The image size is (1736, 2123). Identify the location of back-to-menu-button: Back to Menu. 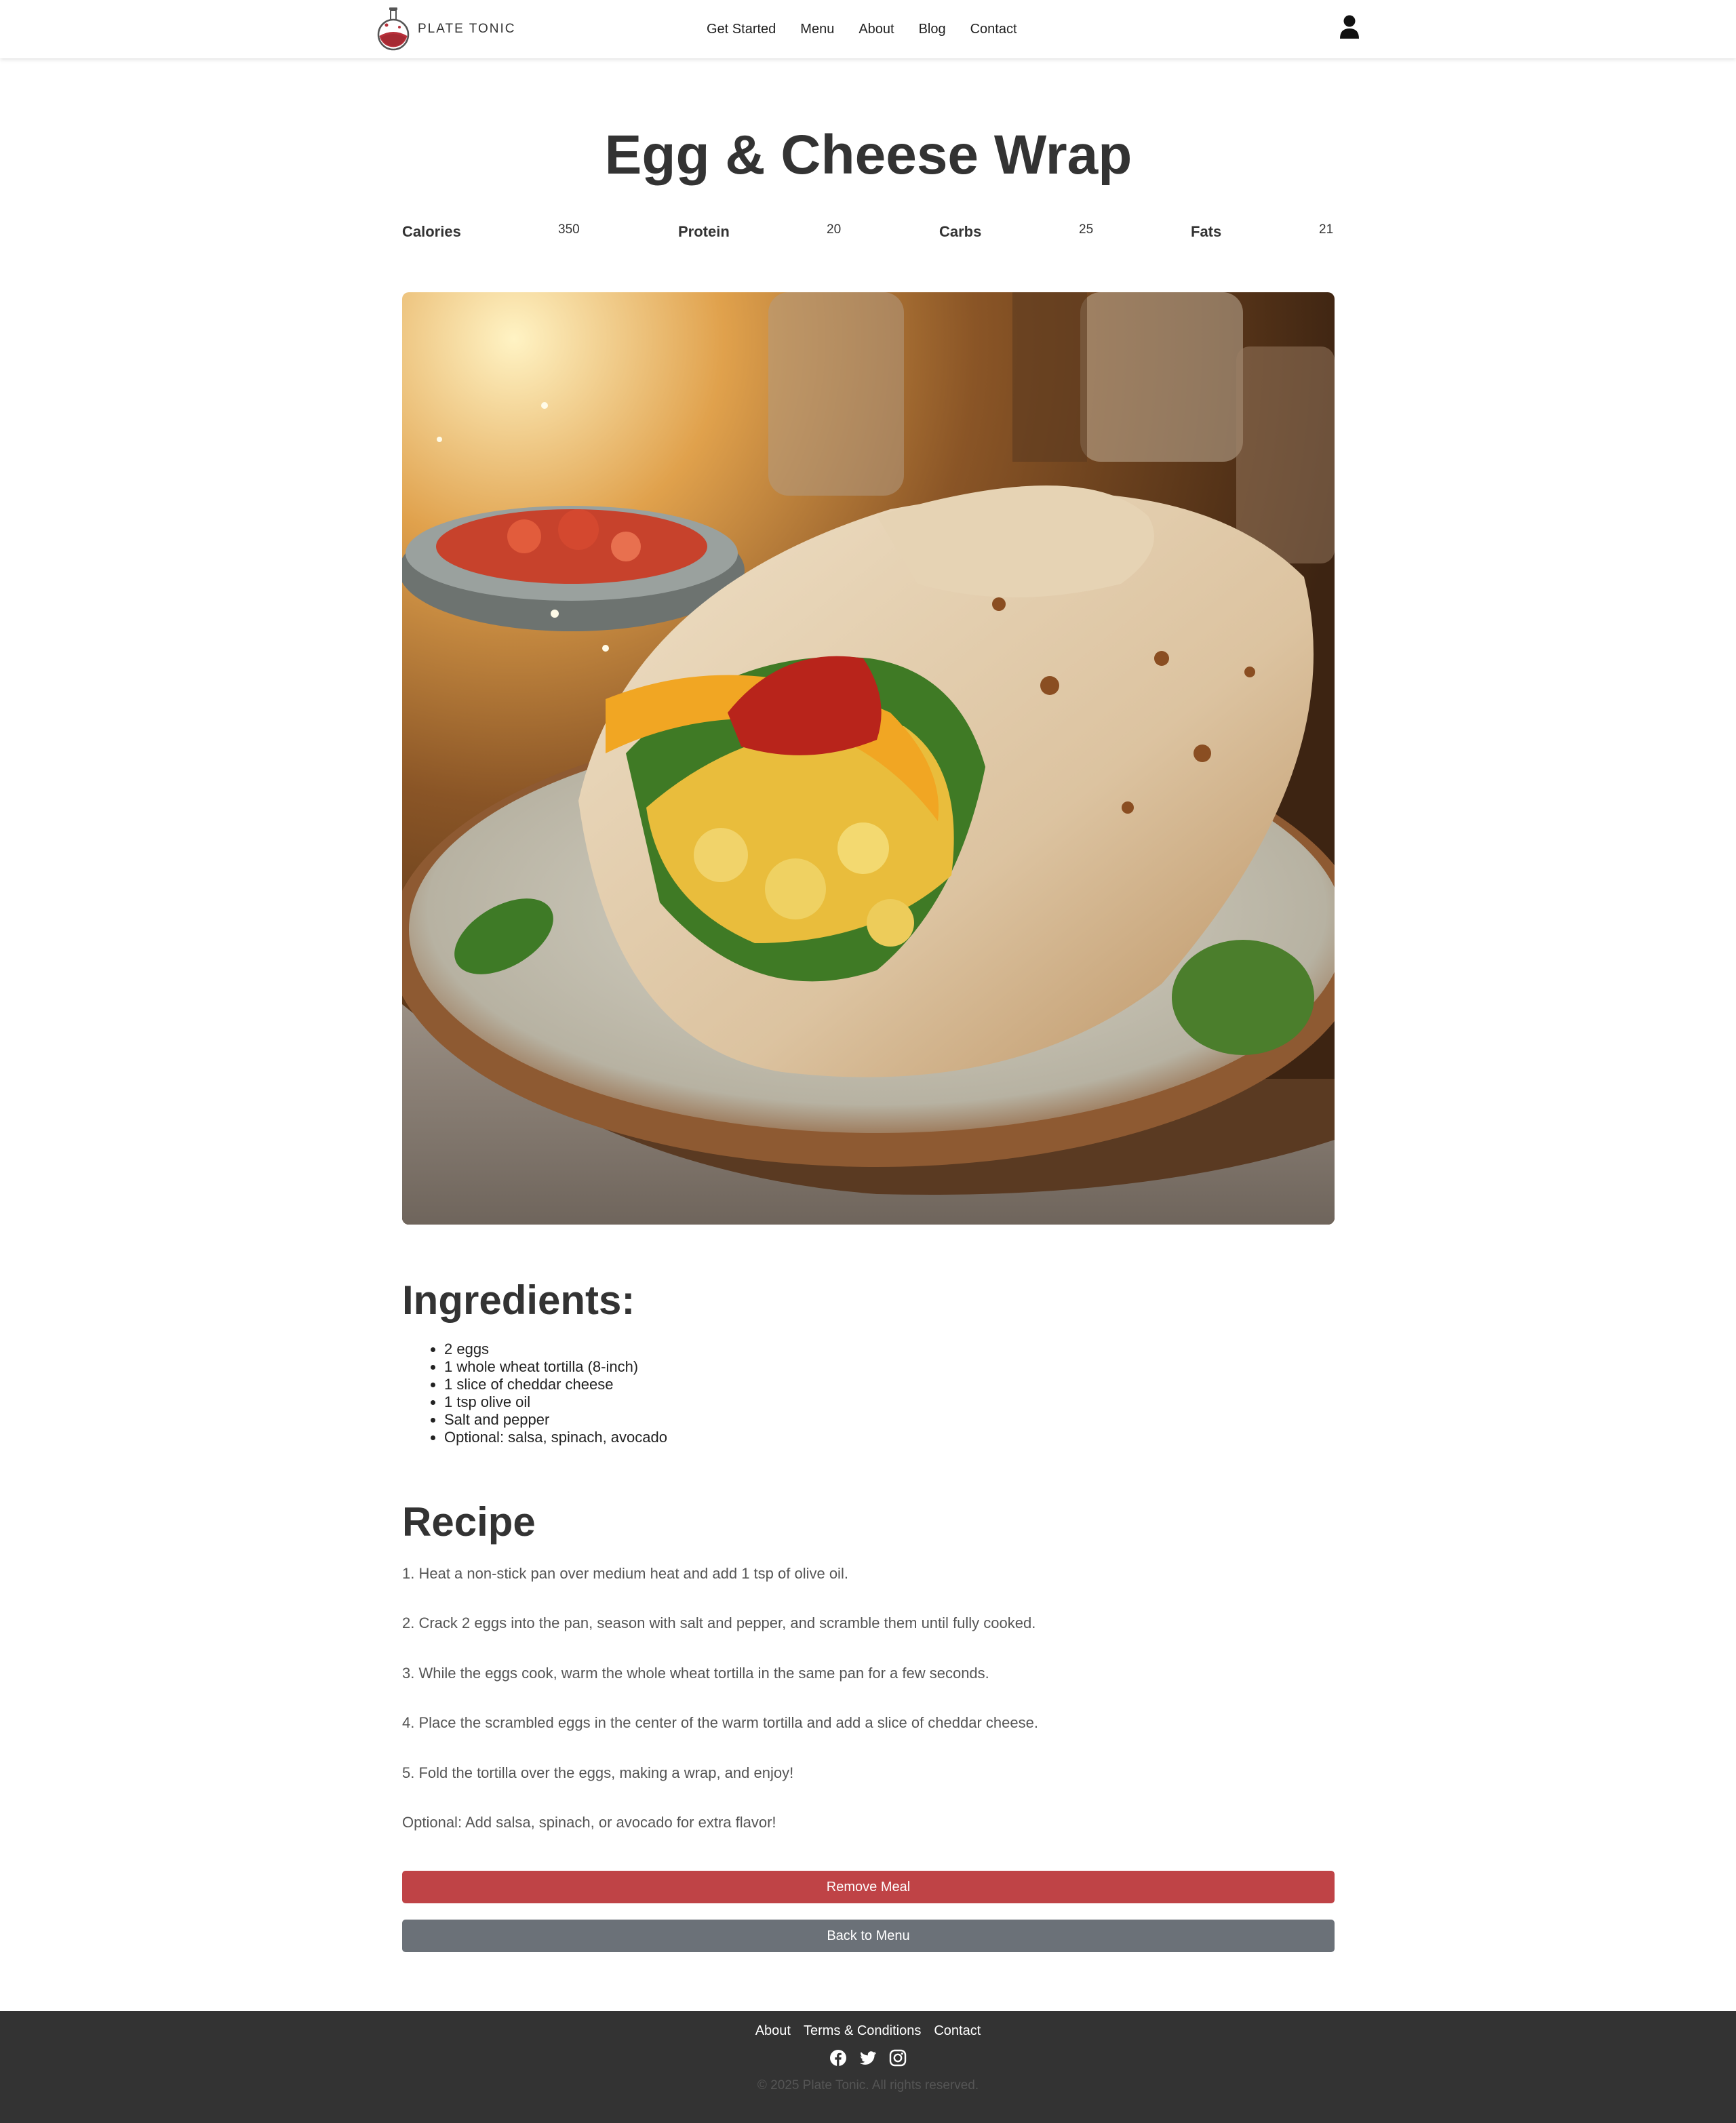
(868, 1936).